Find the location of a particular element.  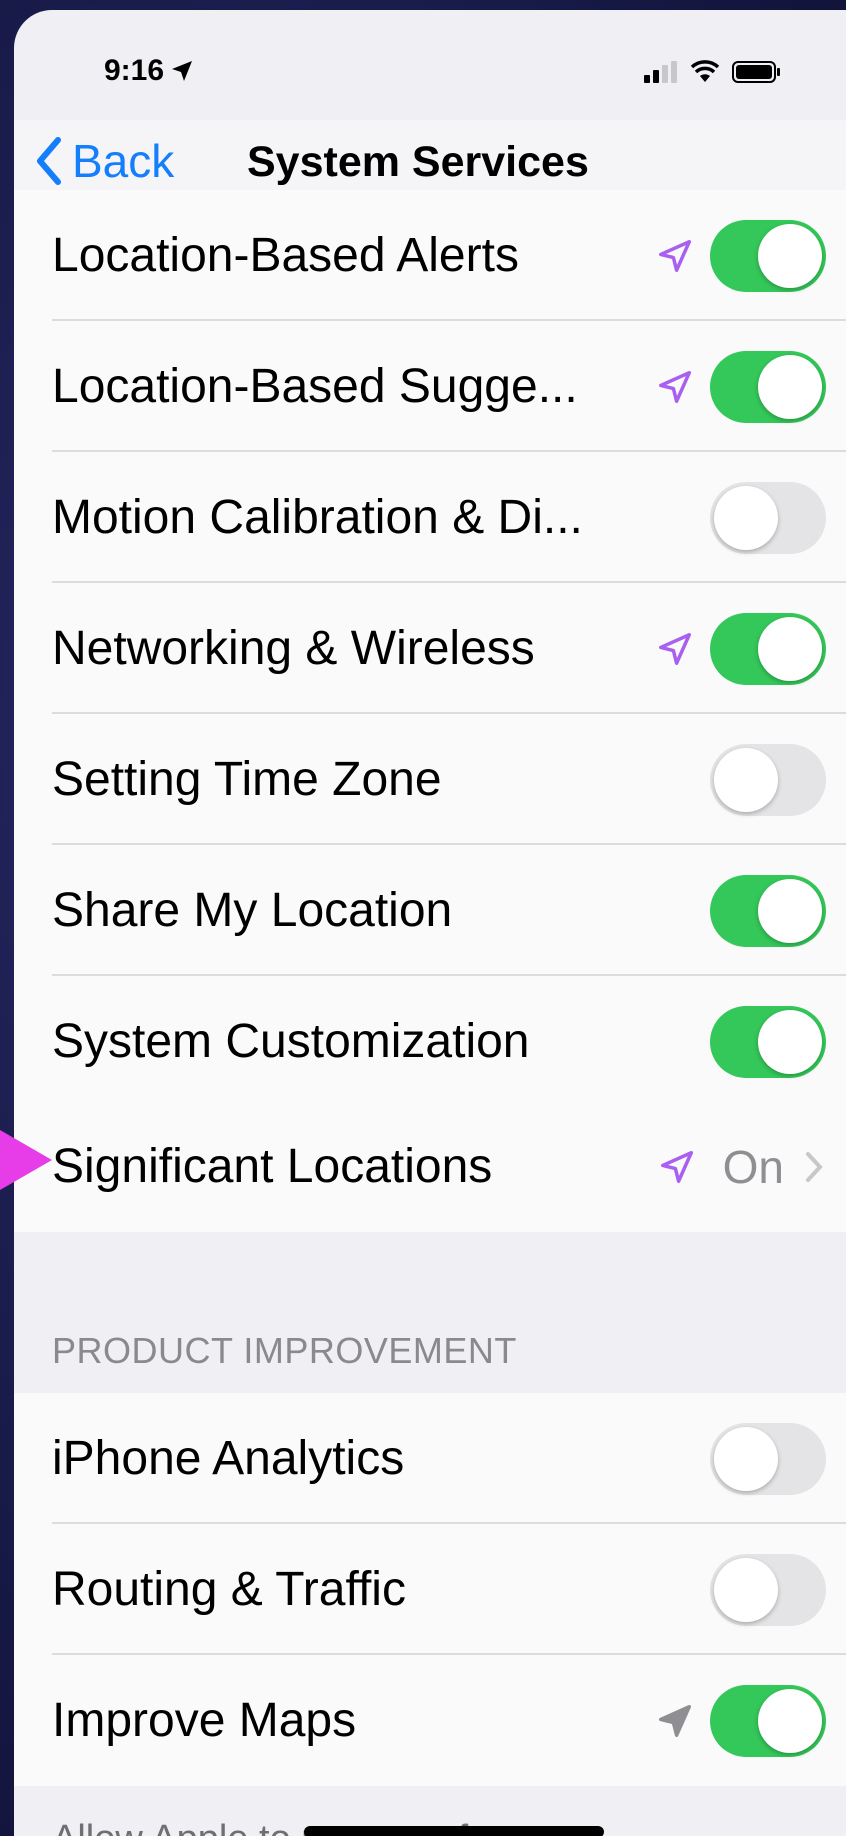

settings-row: Networking & Wireless is located at coordinates (430, 648).